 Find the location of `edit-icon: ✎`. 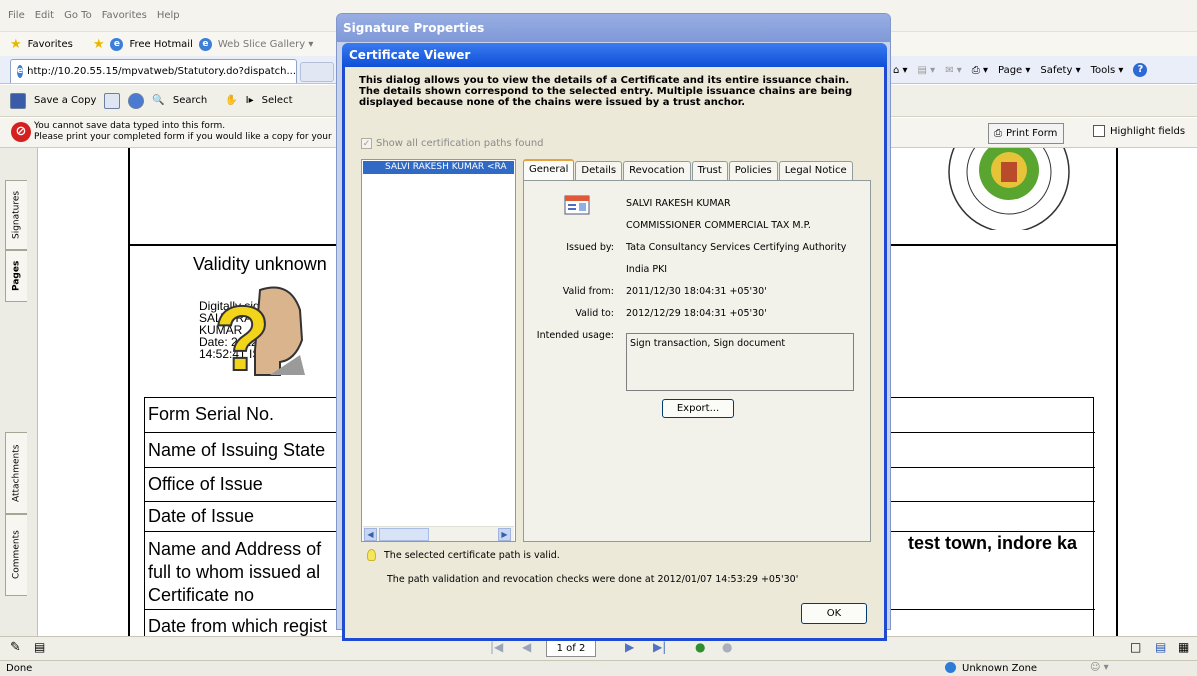

edit-icon: ✎ is located at coordinates (15, 647).